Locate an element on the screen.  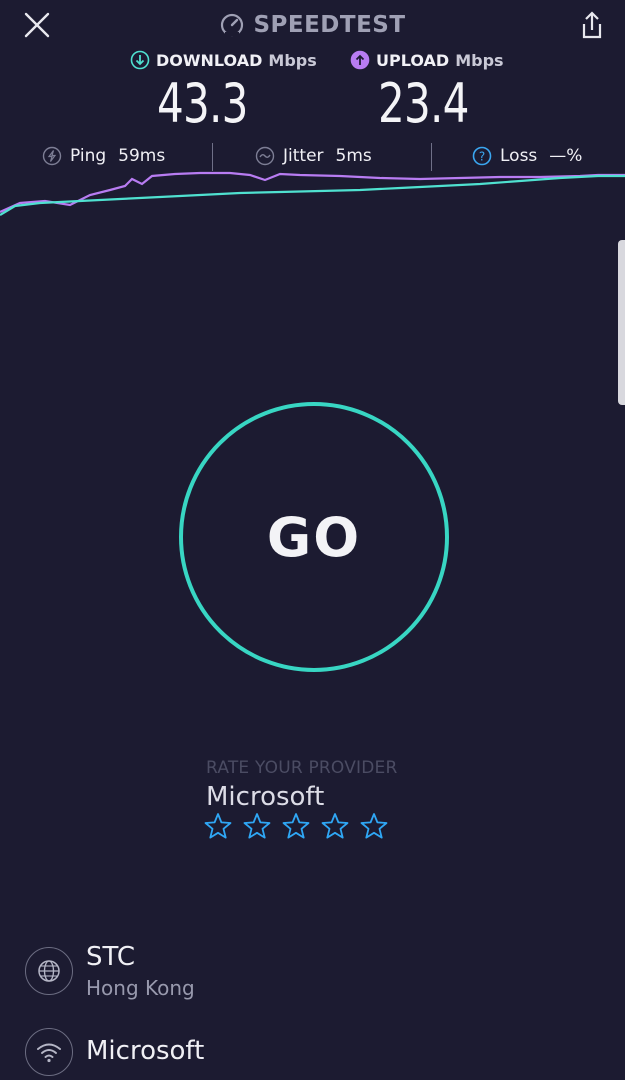
download-label-text: DOWNLOAD is located at coordinates (209, 60).